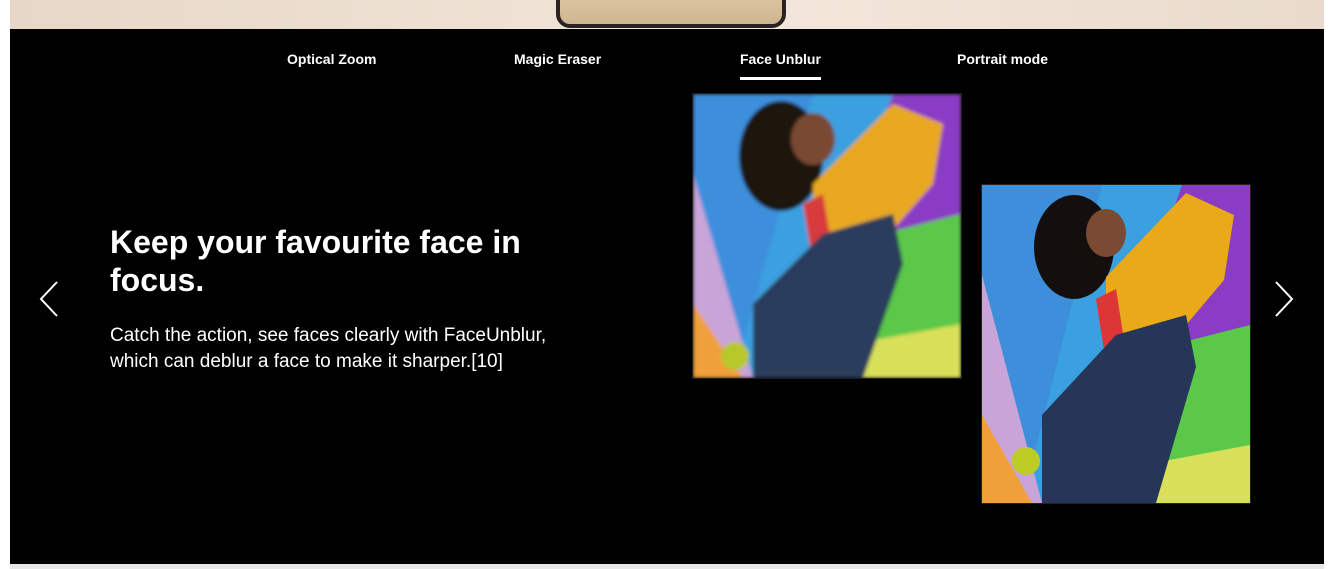  I want to click on before-photo, so click(827, 236).